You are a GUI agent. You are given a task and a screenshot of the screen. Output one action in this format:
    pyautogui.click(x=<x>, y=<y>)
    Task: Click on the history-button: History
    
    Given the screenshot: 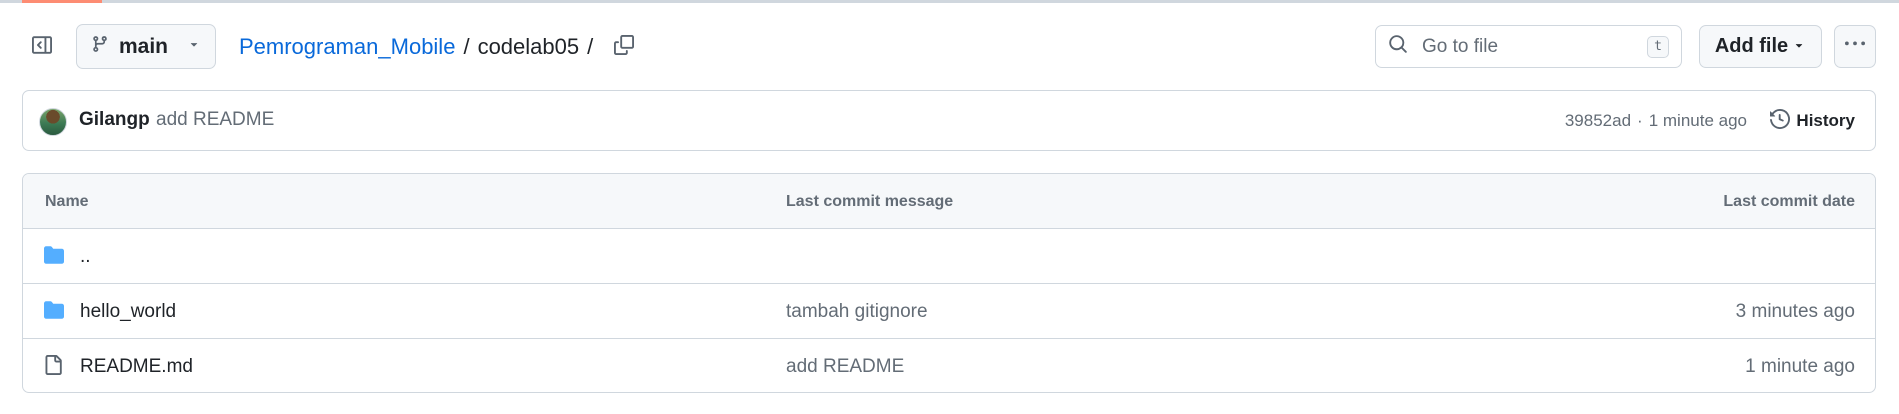 What is the action you would take?
    pyautogui.click(x=1812, y=121)
    